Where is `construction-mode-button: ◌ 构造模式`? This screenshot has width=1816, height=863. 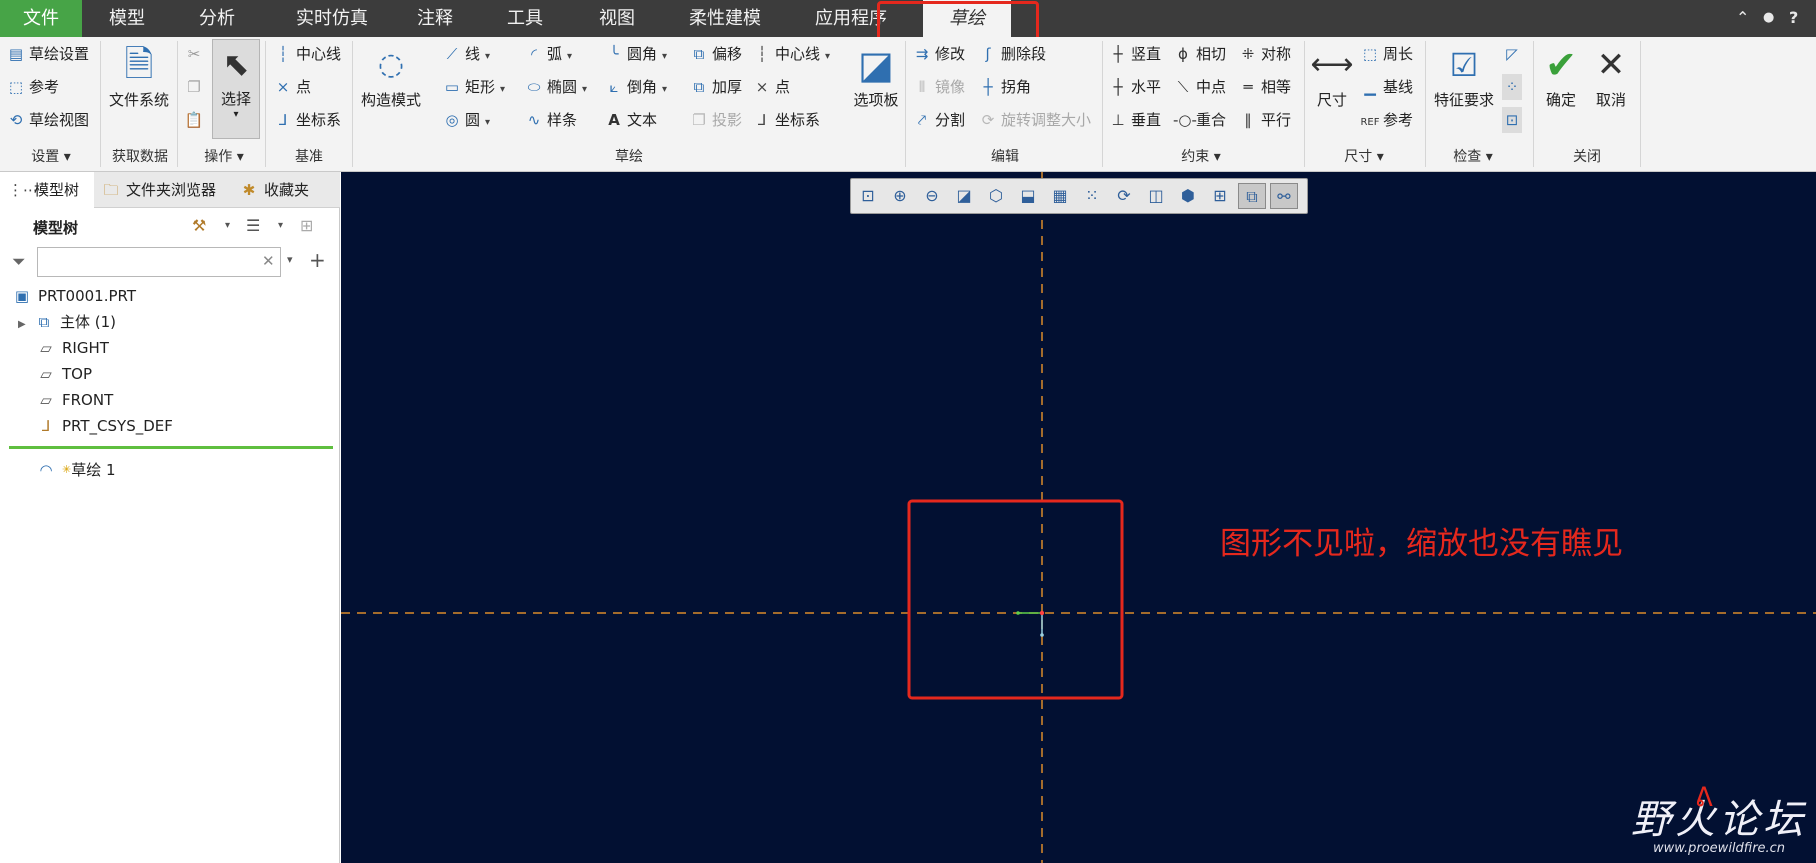
construction-mode-button: ◌ 构造模式 is located at coordinates (391, 75).